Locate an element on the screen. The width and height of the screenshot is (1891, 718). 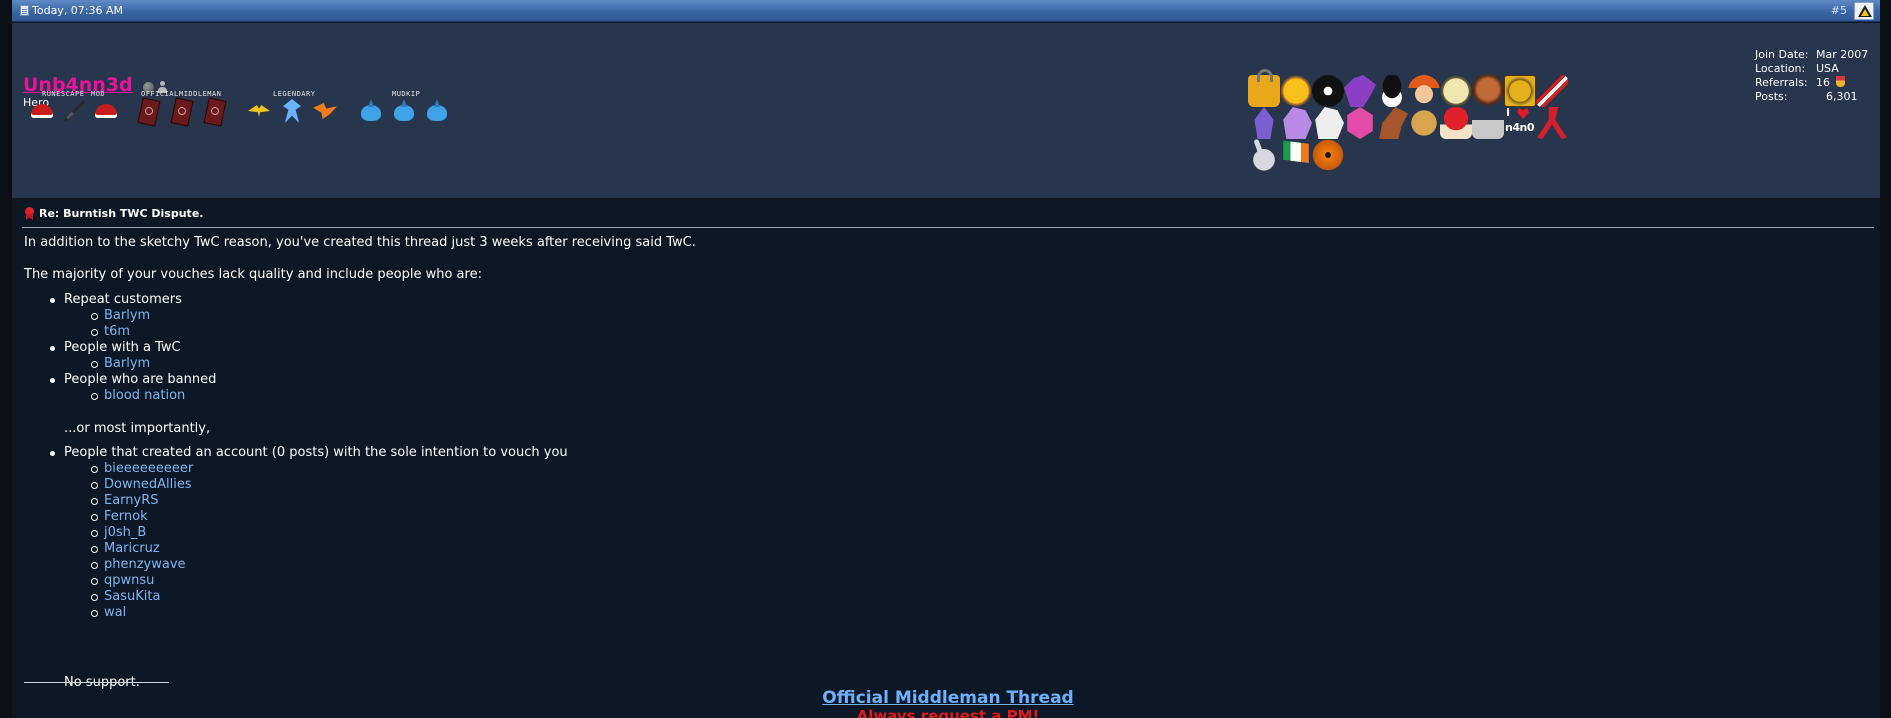
list-item: People with a TwC Barlym is located at coordinates (337, 356).